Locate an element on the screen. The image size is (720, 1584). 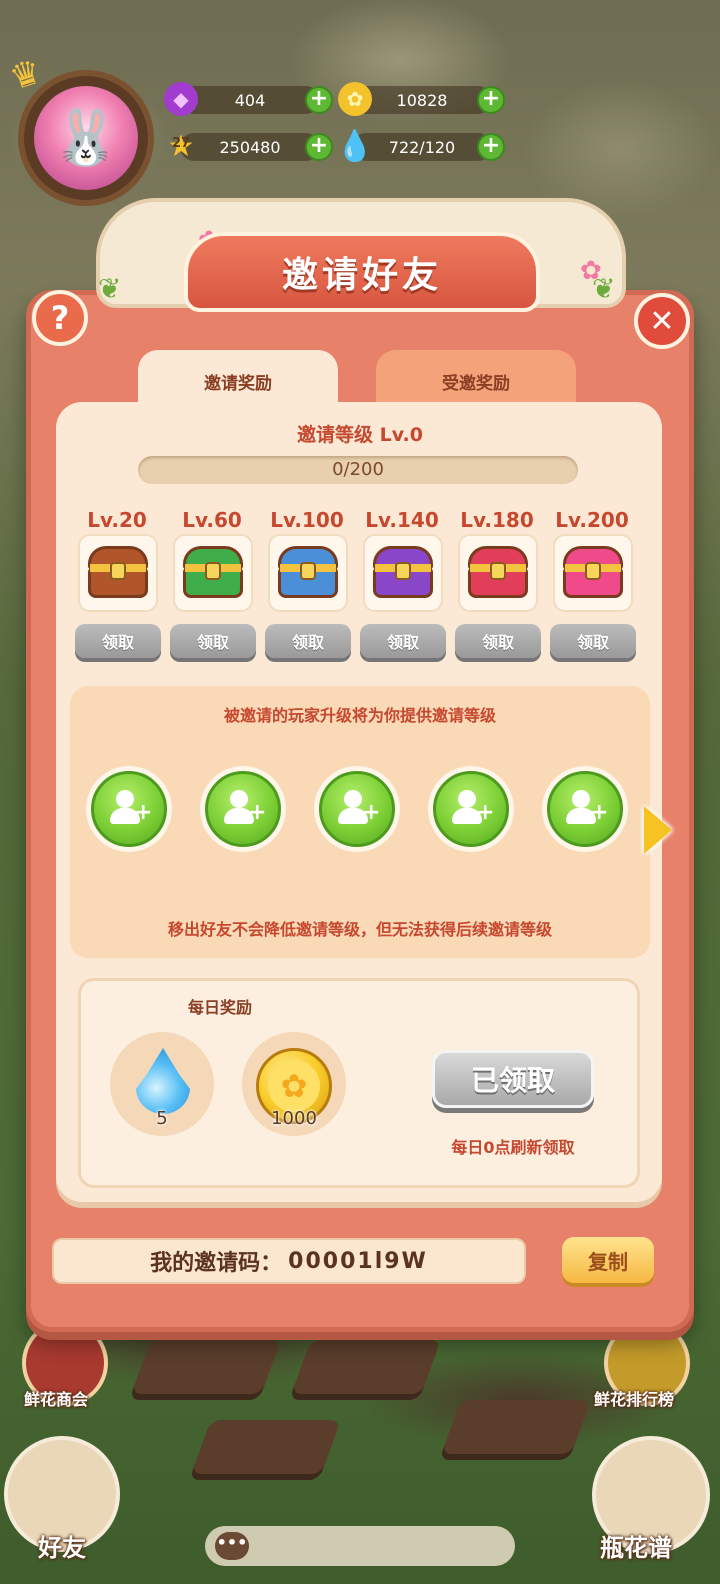
experience-counter: 250480 is located at coordinates (250, 147).